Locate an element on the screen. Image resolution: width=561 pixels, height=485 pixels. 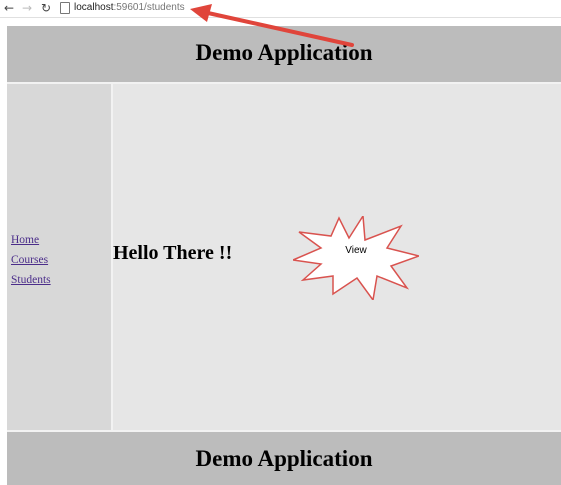
header-title: Demo Application is located at coordinates (284, 52).